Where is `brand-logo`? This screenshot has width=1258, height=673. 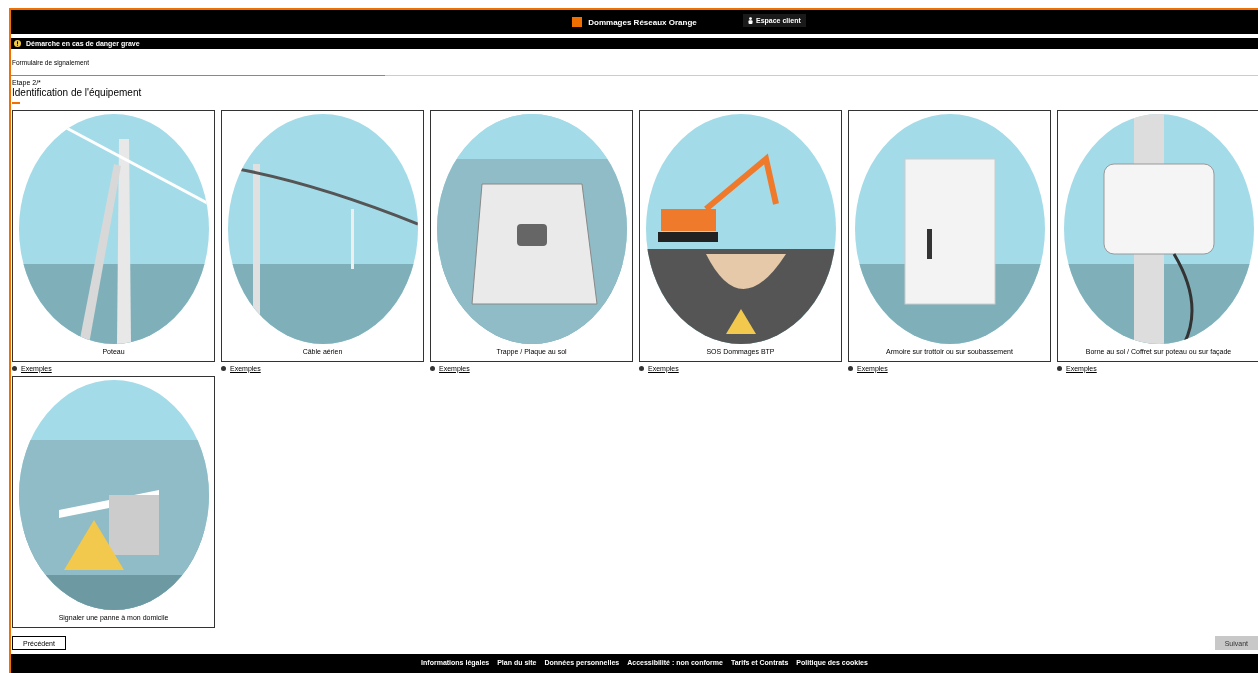
brand-logo is located at coordinates (577, 22).